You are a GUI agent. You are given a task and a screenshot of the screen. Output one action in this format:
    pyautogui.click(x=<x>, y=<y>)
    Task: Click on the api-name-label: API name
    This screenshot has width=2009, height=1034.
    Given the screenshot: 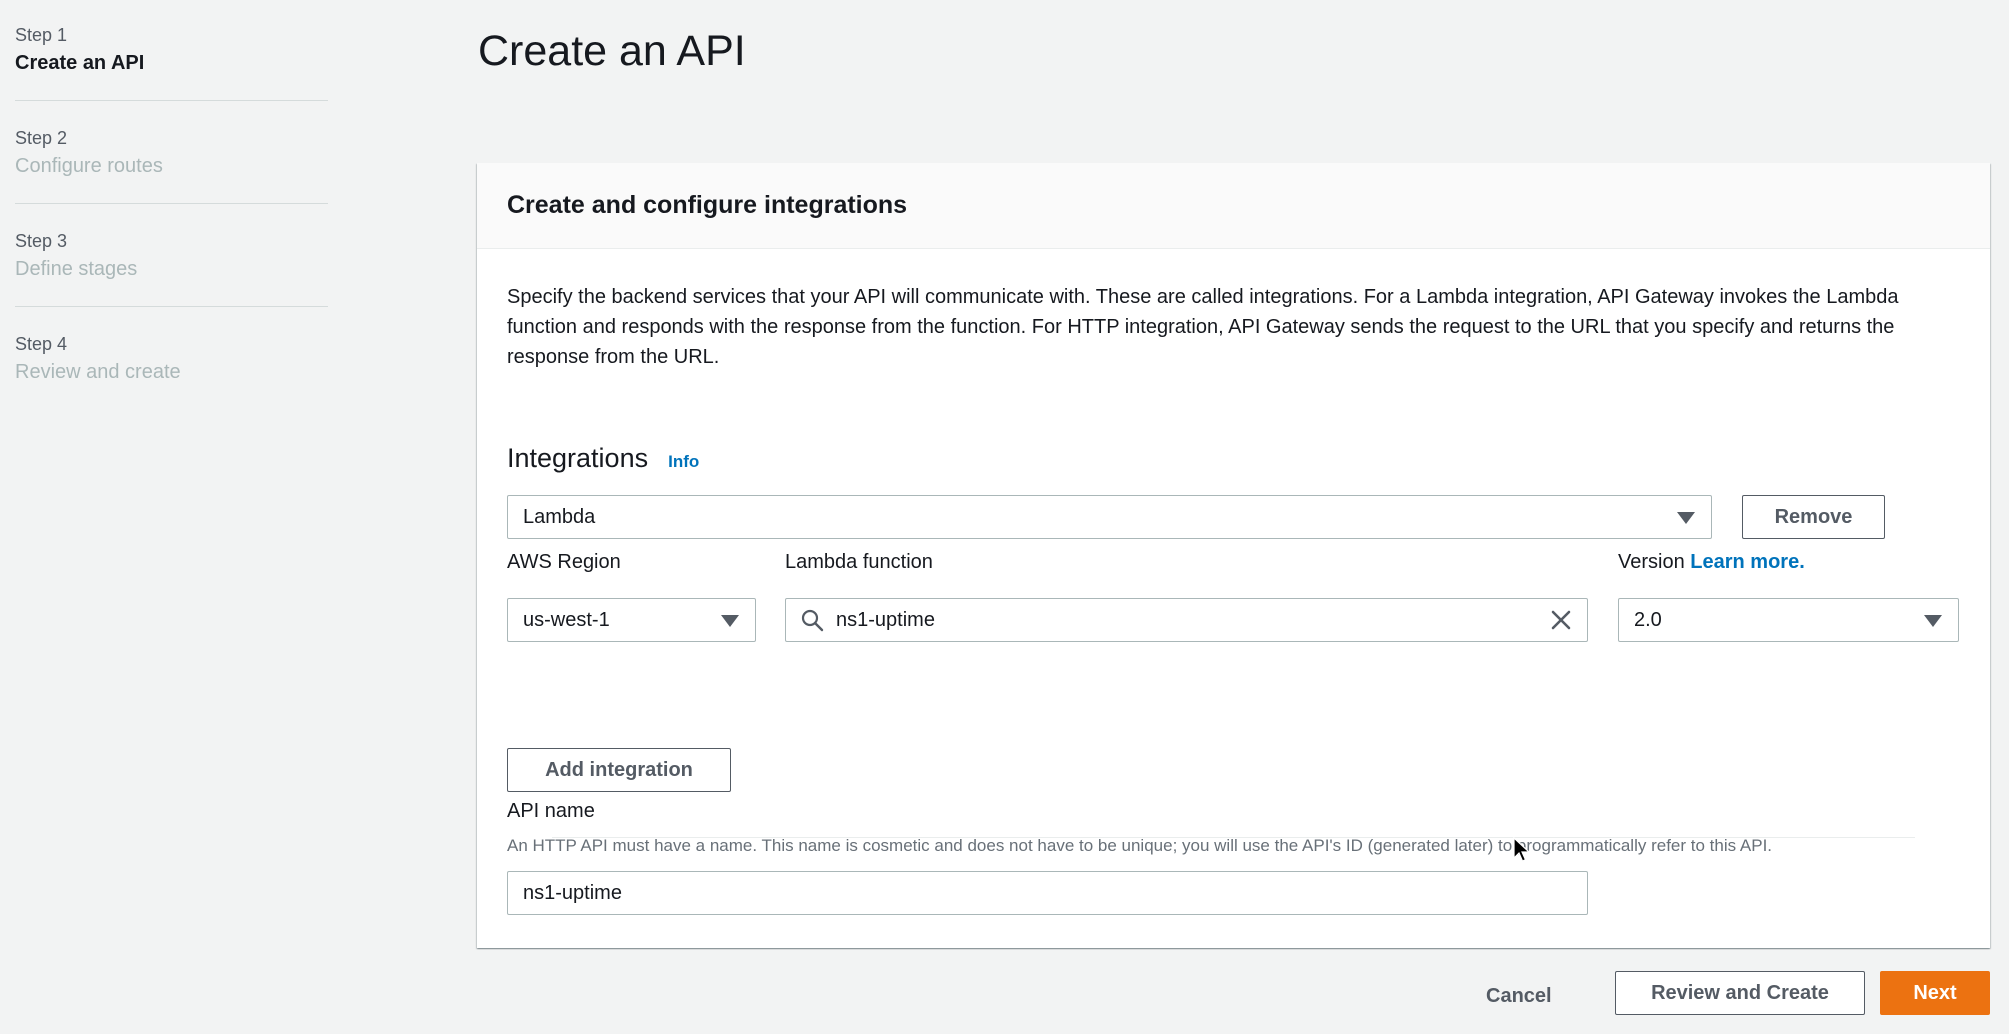 What is the action you would take?
    pyautogui.click(x=551, y=811)
    